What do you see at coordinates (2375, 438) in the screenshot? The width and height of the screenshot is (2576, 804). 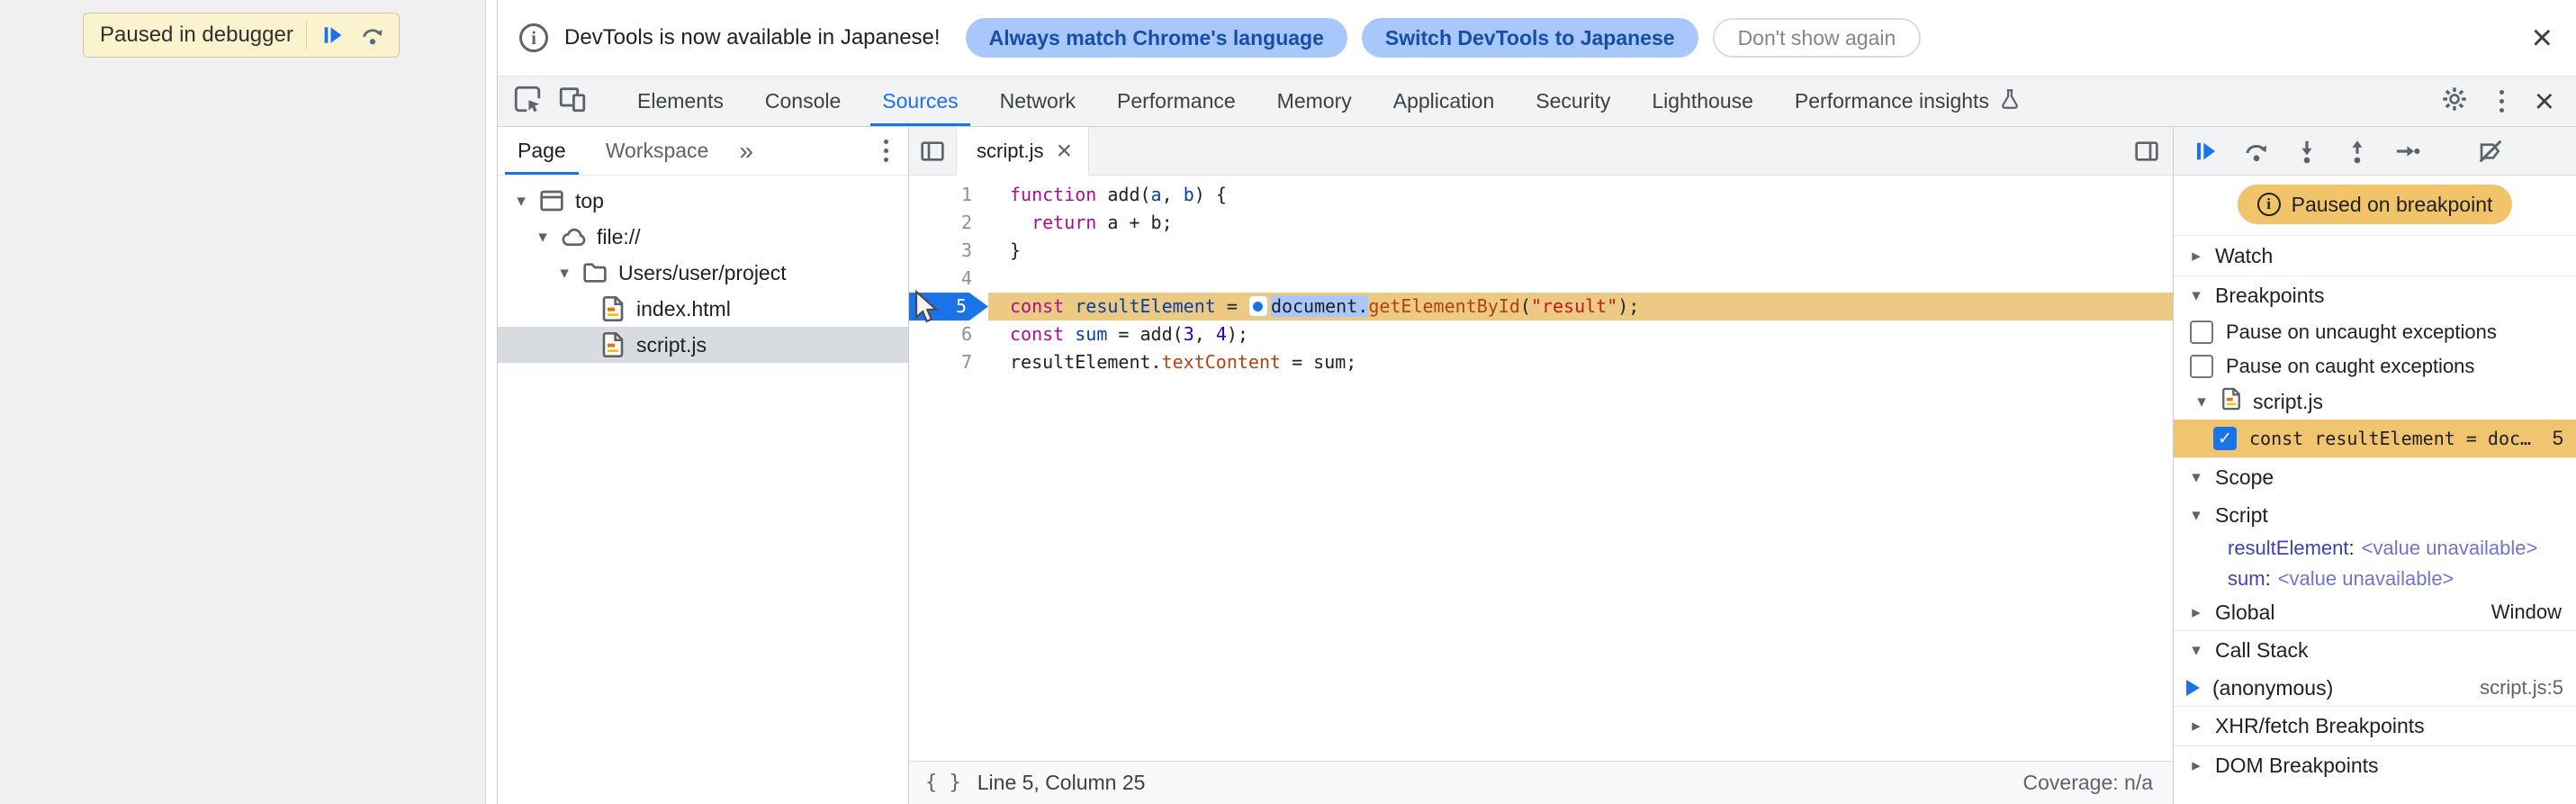 I see `breakpoint-entry: ✓ const resultElement = doc… 5` at bounding box center [2375, 438].